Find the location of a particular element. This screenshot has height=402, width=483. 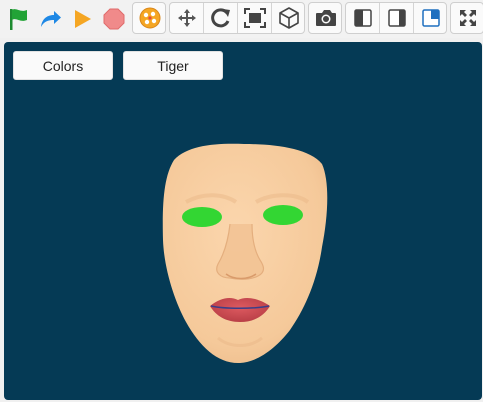

split-right-icon is located at coordinates (396, 18).